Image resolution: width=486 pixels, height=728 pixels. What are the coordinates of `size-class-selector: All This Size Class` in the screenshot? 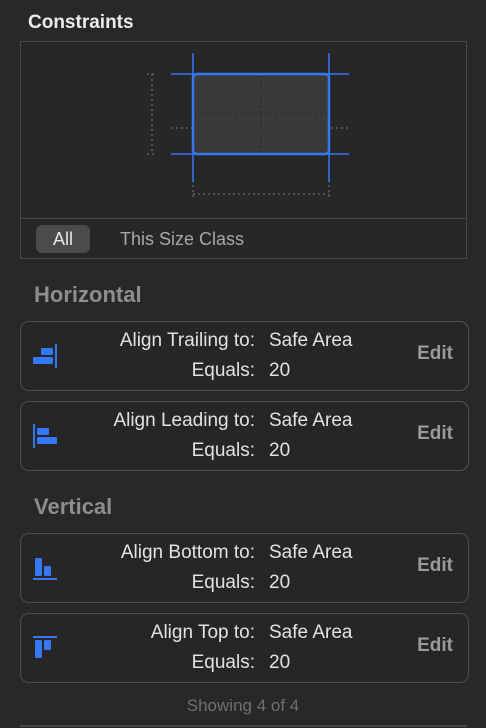 It's located at (243, 238).